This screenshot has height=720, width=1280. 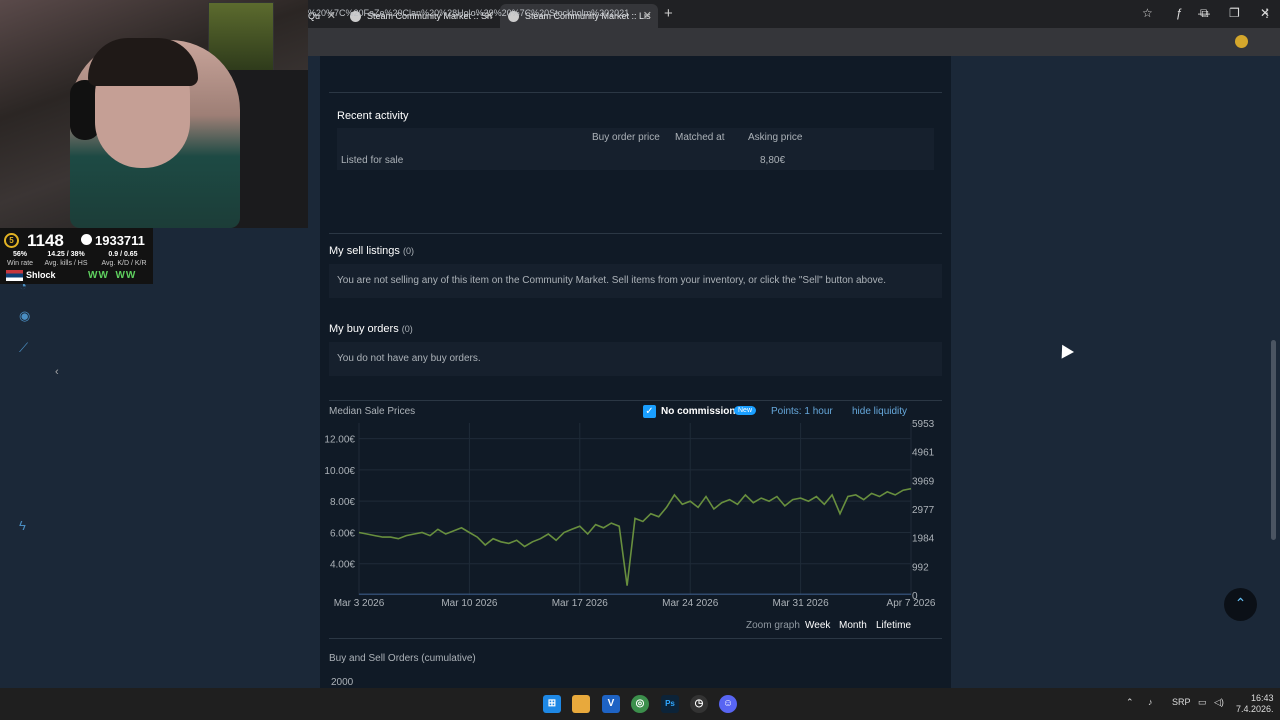 I want to click on buy-orders-label: My buy orders, so click(x=364, y=329).